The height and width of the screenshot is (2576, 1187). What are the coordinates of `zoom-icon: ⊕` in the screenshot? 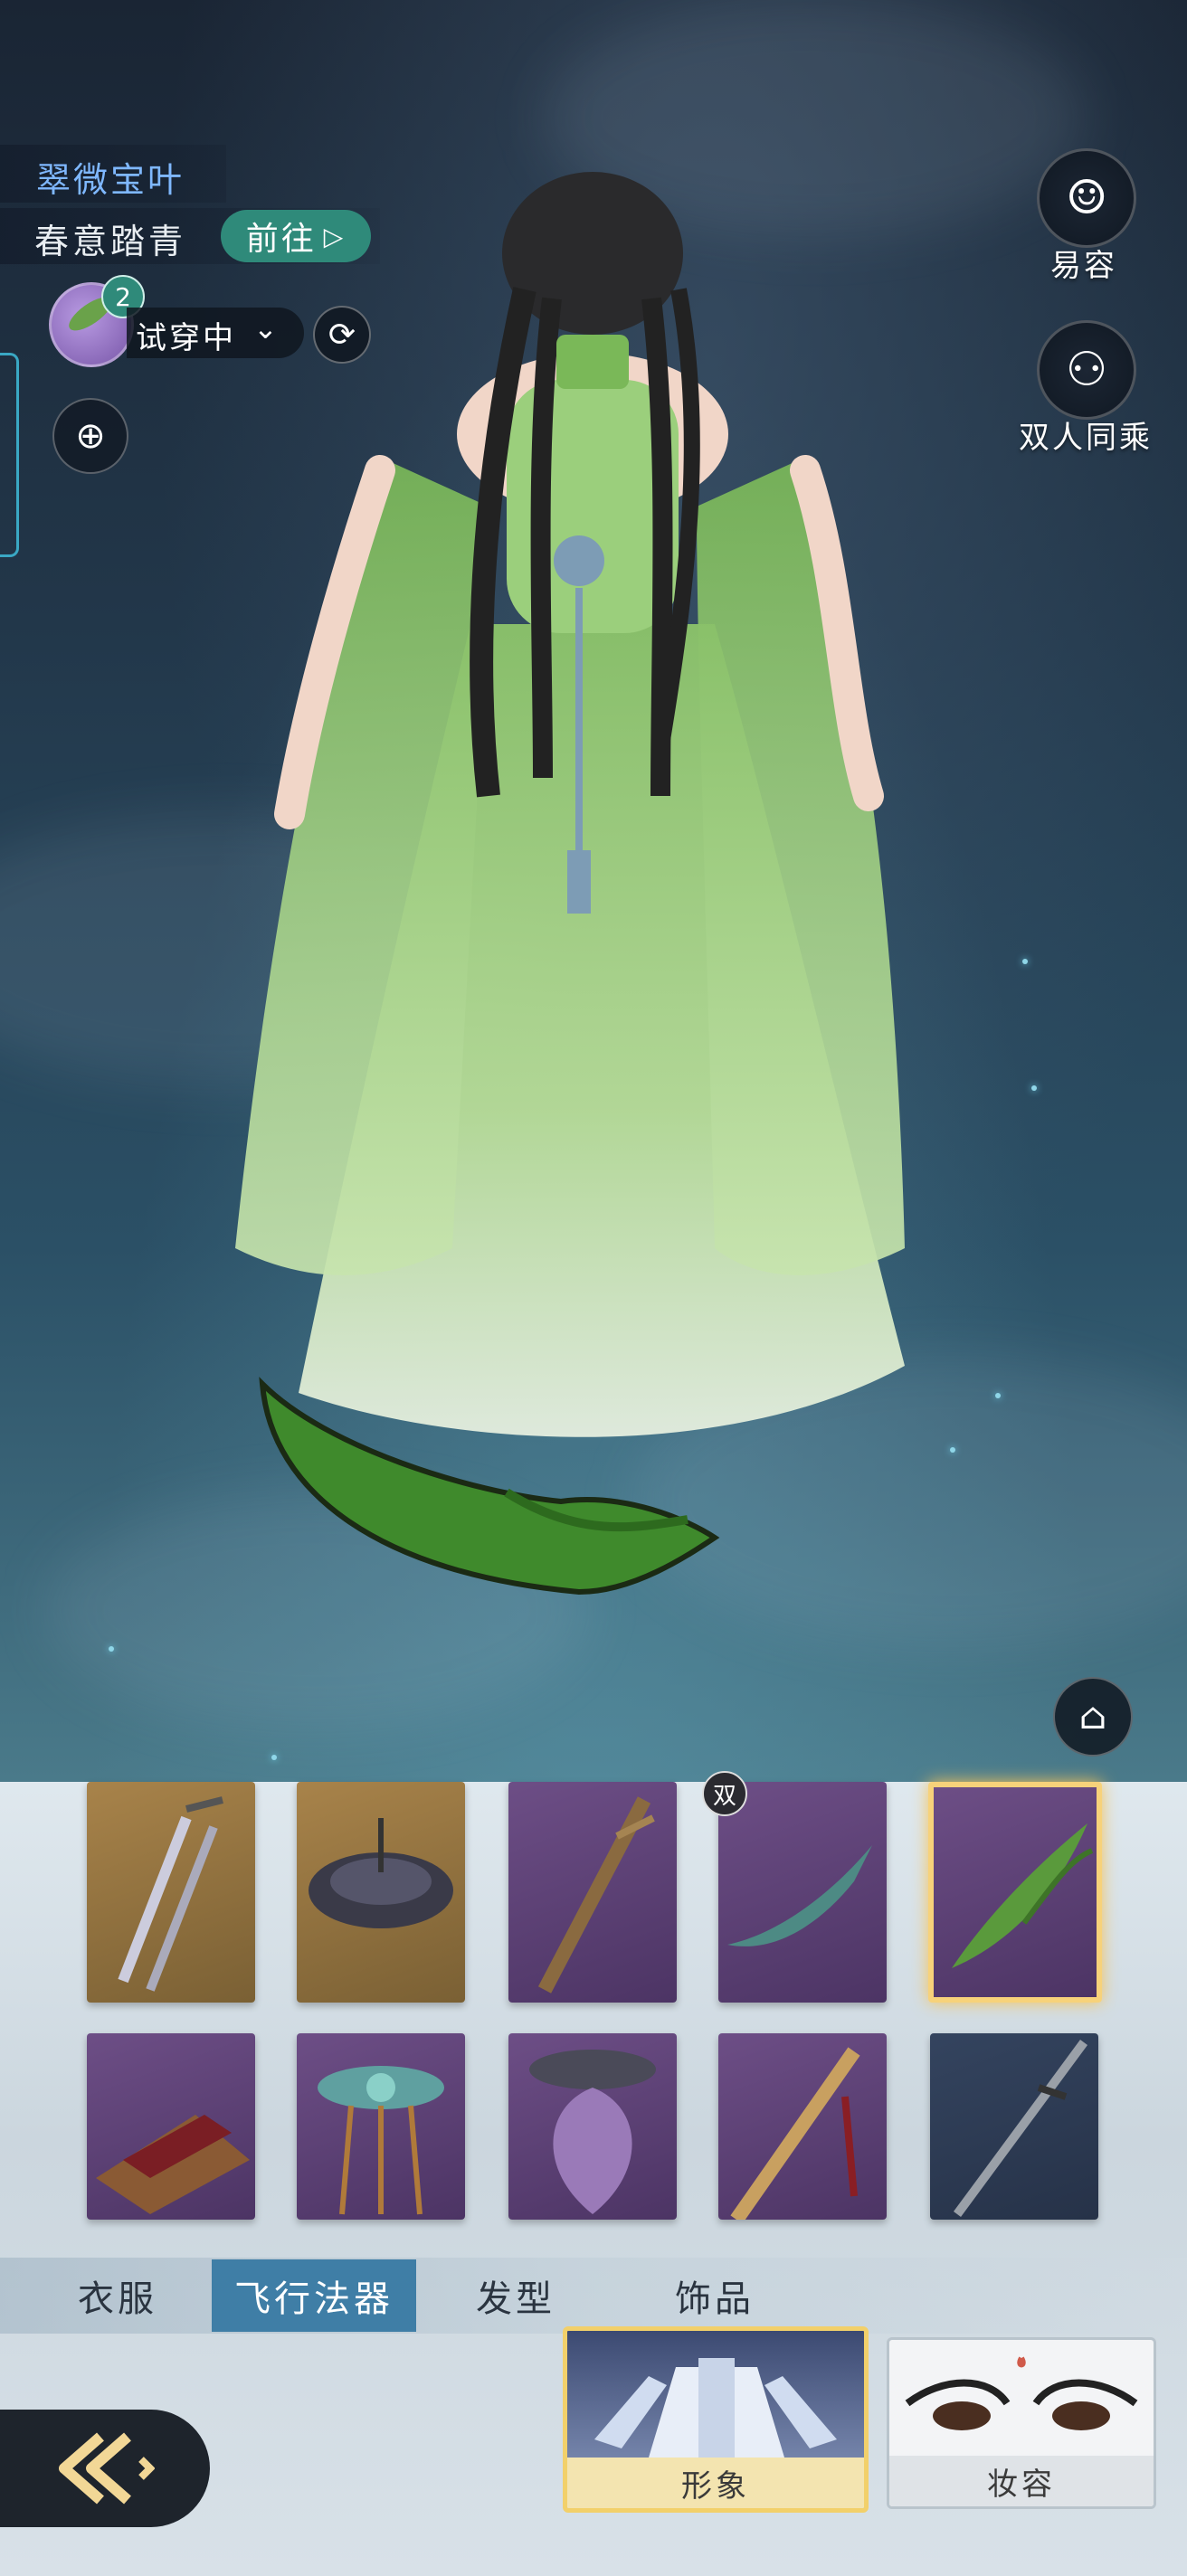 It's located at (90, 436).